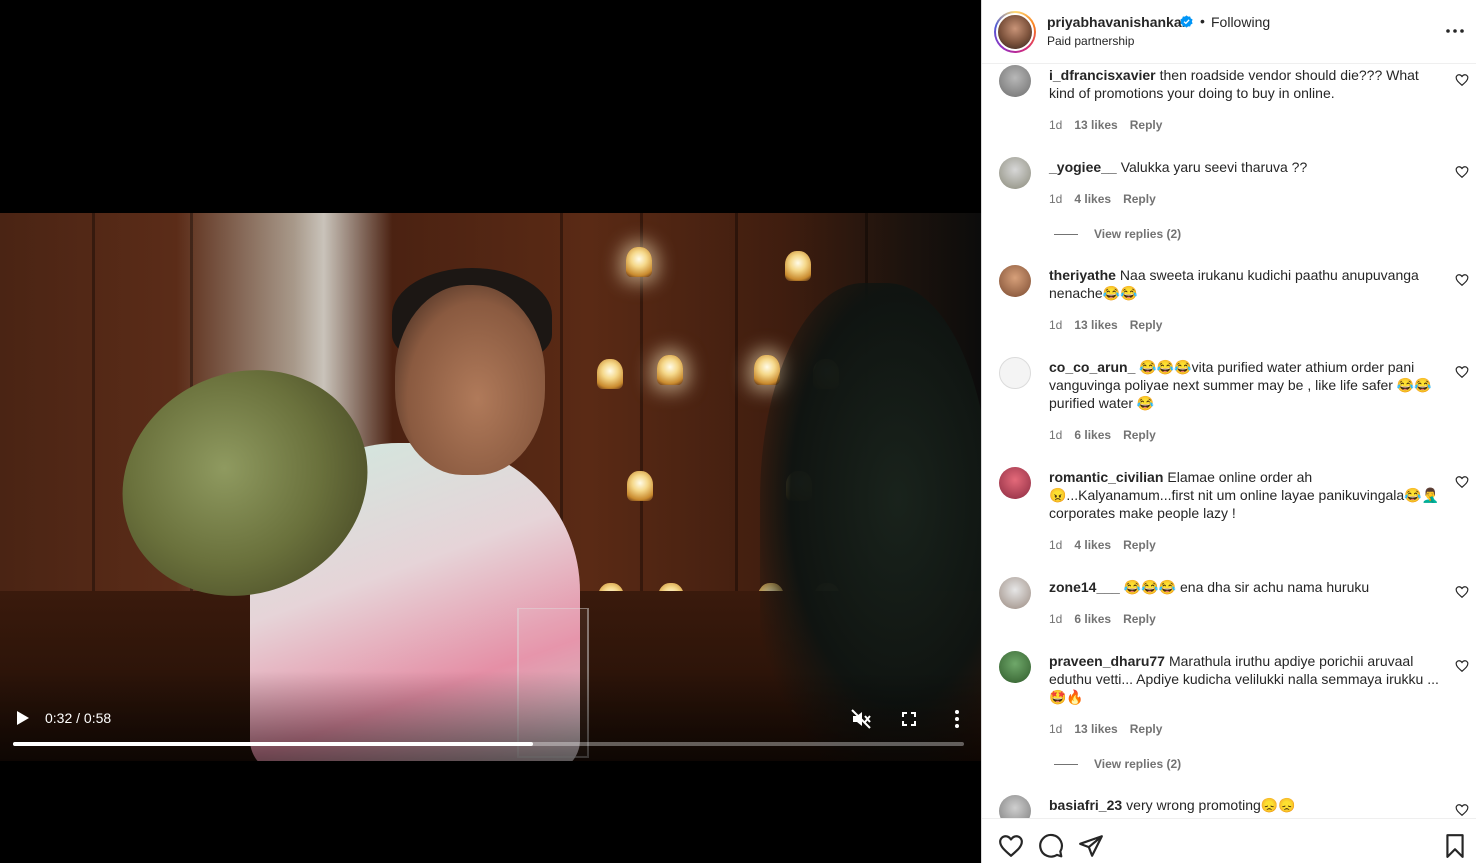 The image size is (1476, 863). I want to click on bookmark-icon, so click(1455, 846).